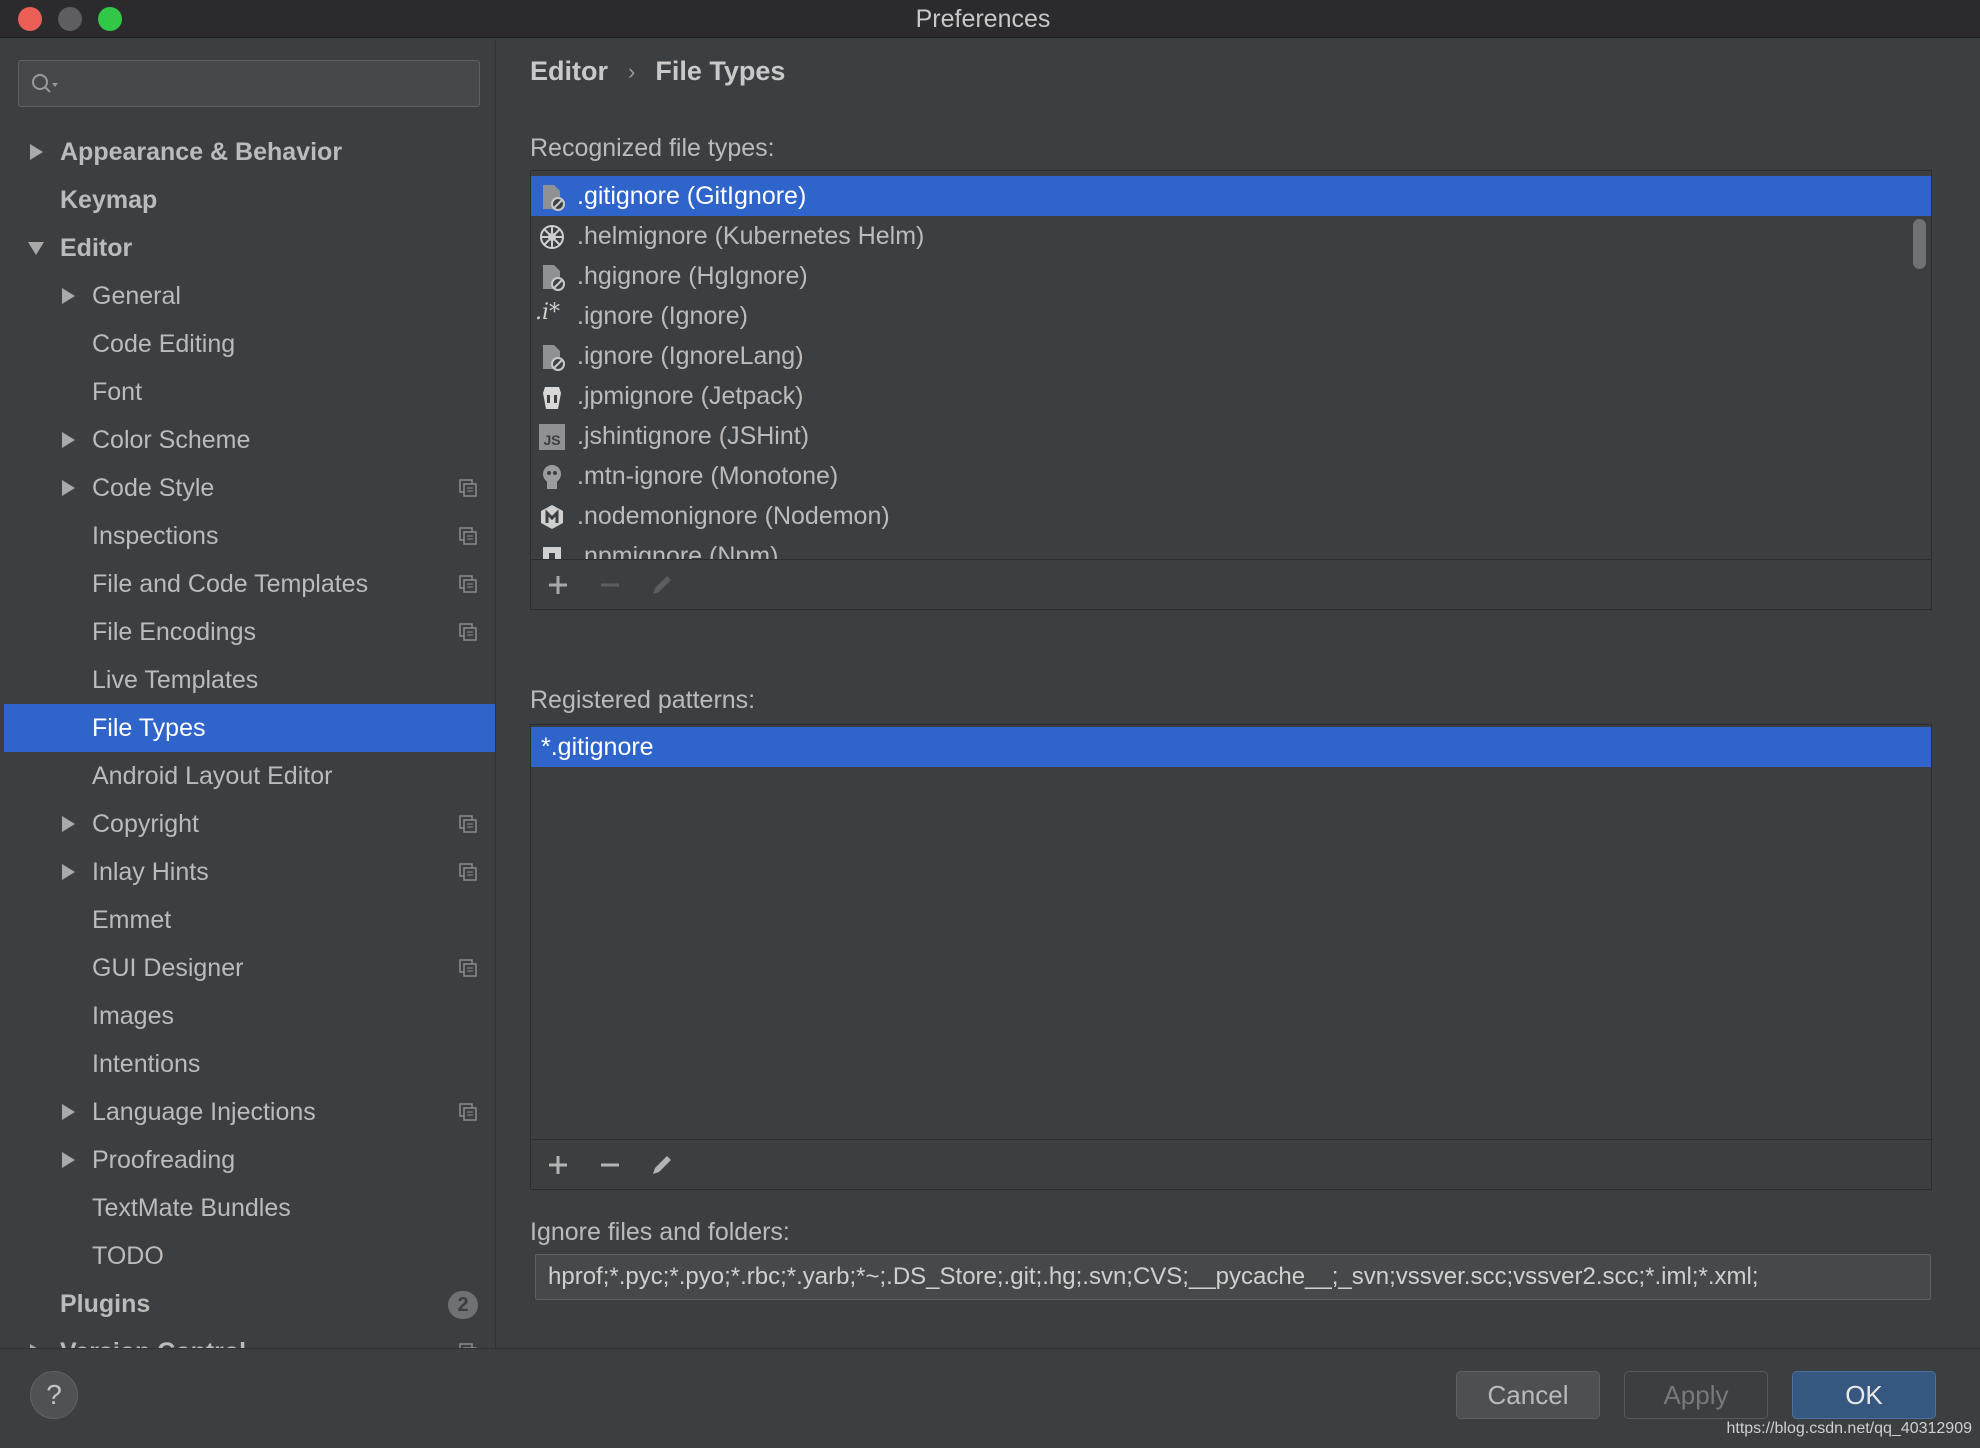  What do you see at coordinates (662, 585) in the screenshot?
I see `edit-file-type-button` at bounding box center [662, 585].